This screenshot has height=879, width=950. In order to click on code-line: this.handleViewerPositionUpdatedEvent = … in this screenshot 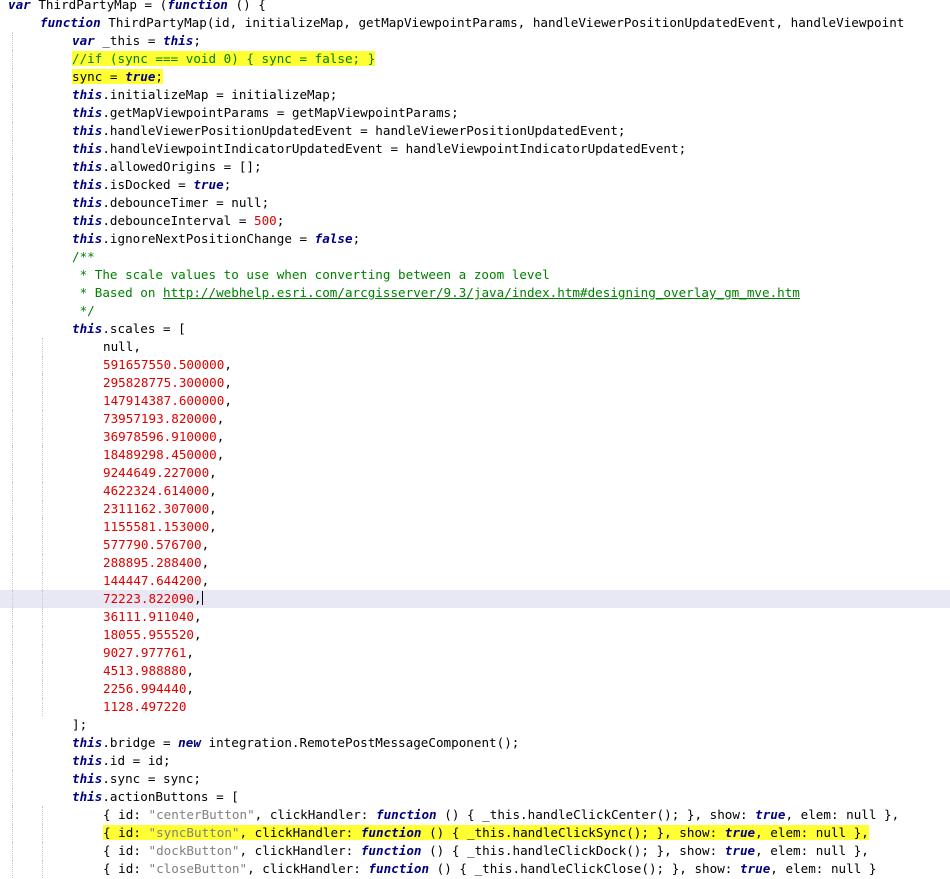, I will do `click(475, 131)`.